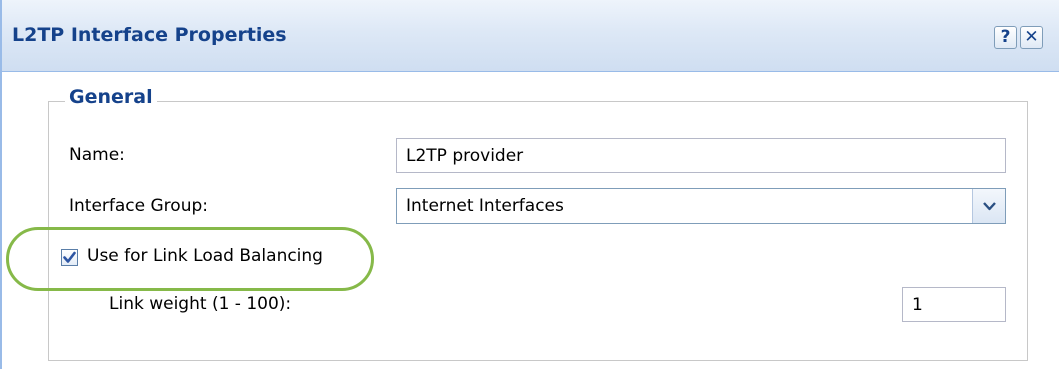 This screenshot has width=1059, height=369. What do you see at coordinates (485, 206) in the screenshot?
I see `interface-group-value: Internet Interfaces` at bounding box center [485, 206].